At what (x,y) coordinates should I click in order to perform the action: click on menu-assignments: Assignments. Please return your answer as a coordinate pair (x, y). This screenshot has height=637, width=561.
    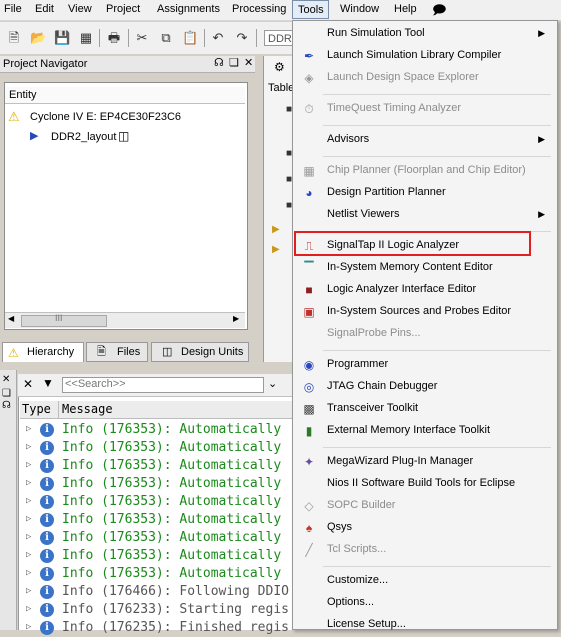
    Looking at the image, I should click on (188, 9).